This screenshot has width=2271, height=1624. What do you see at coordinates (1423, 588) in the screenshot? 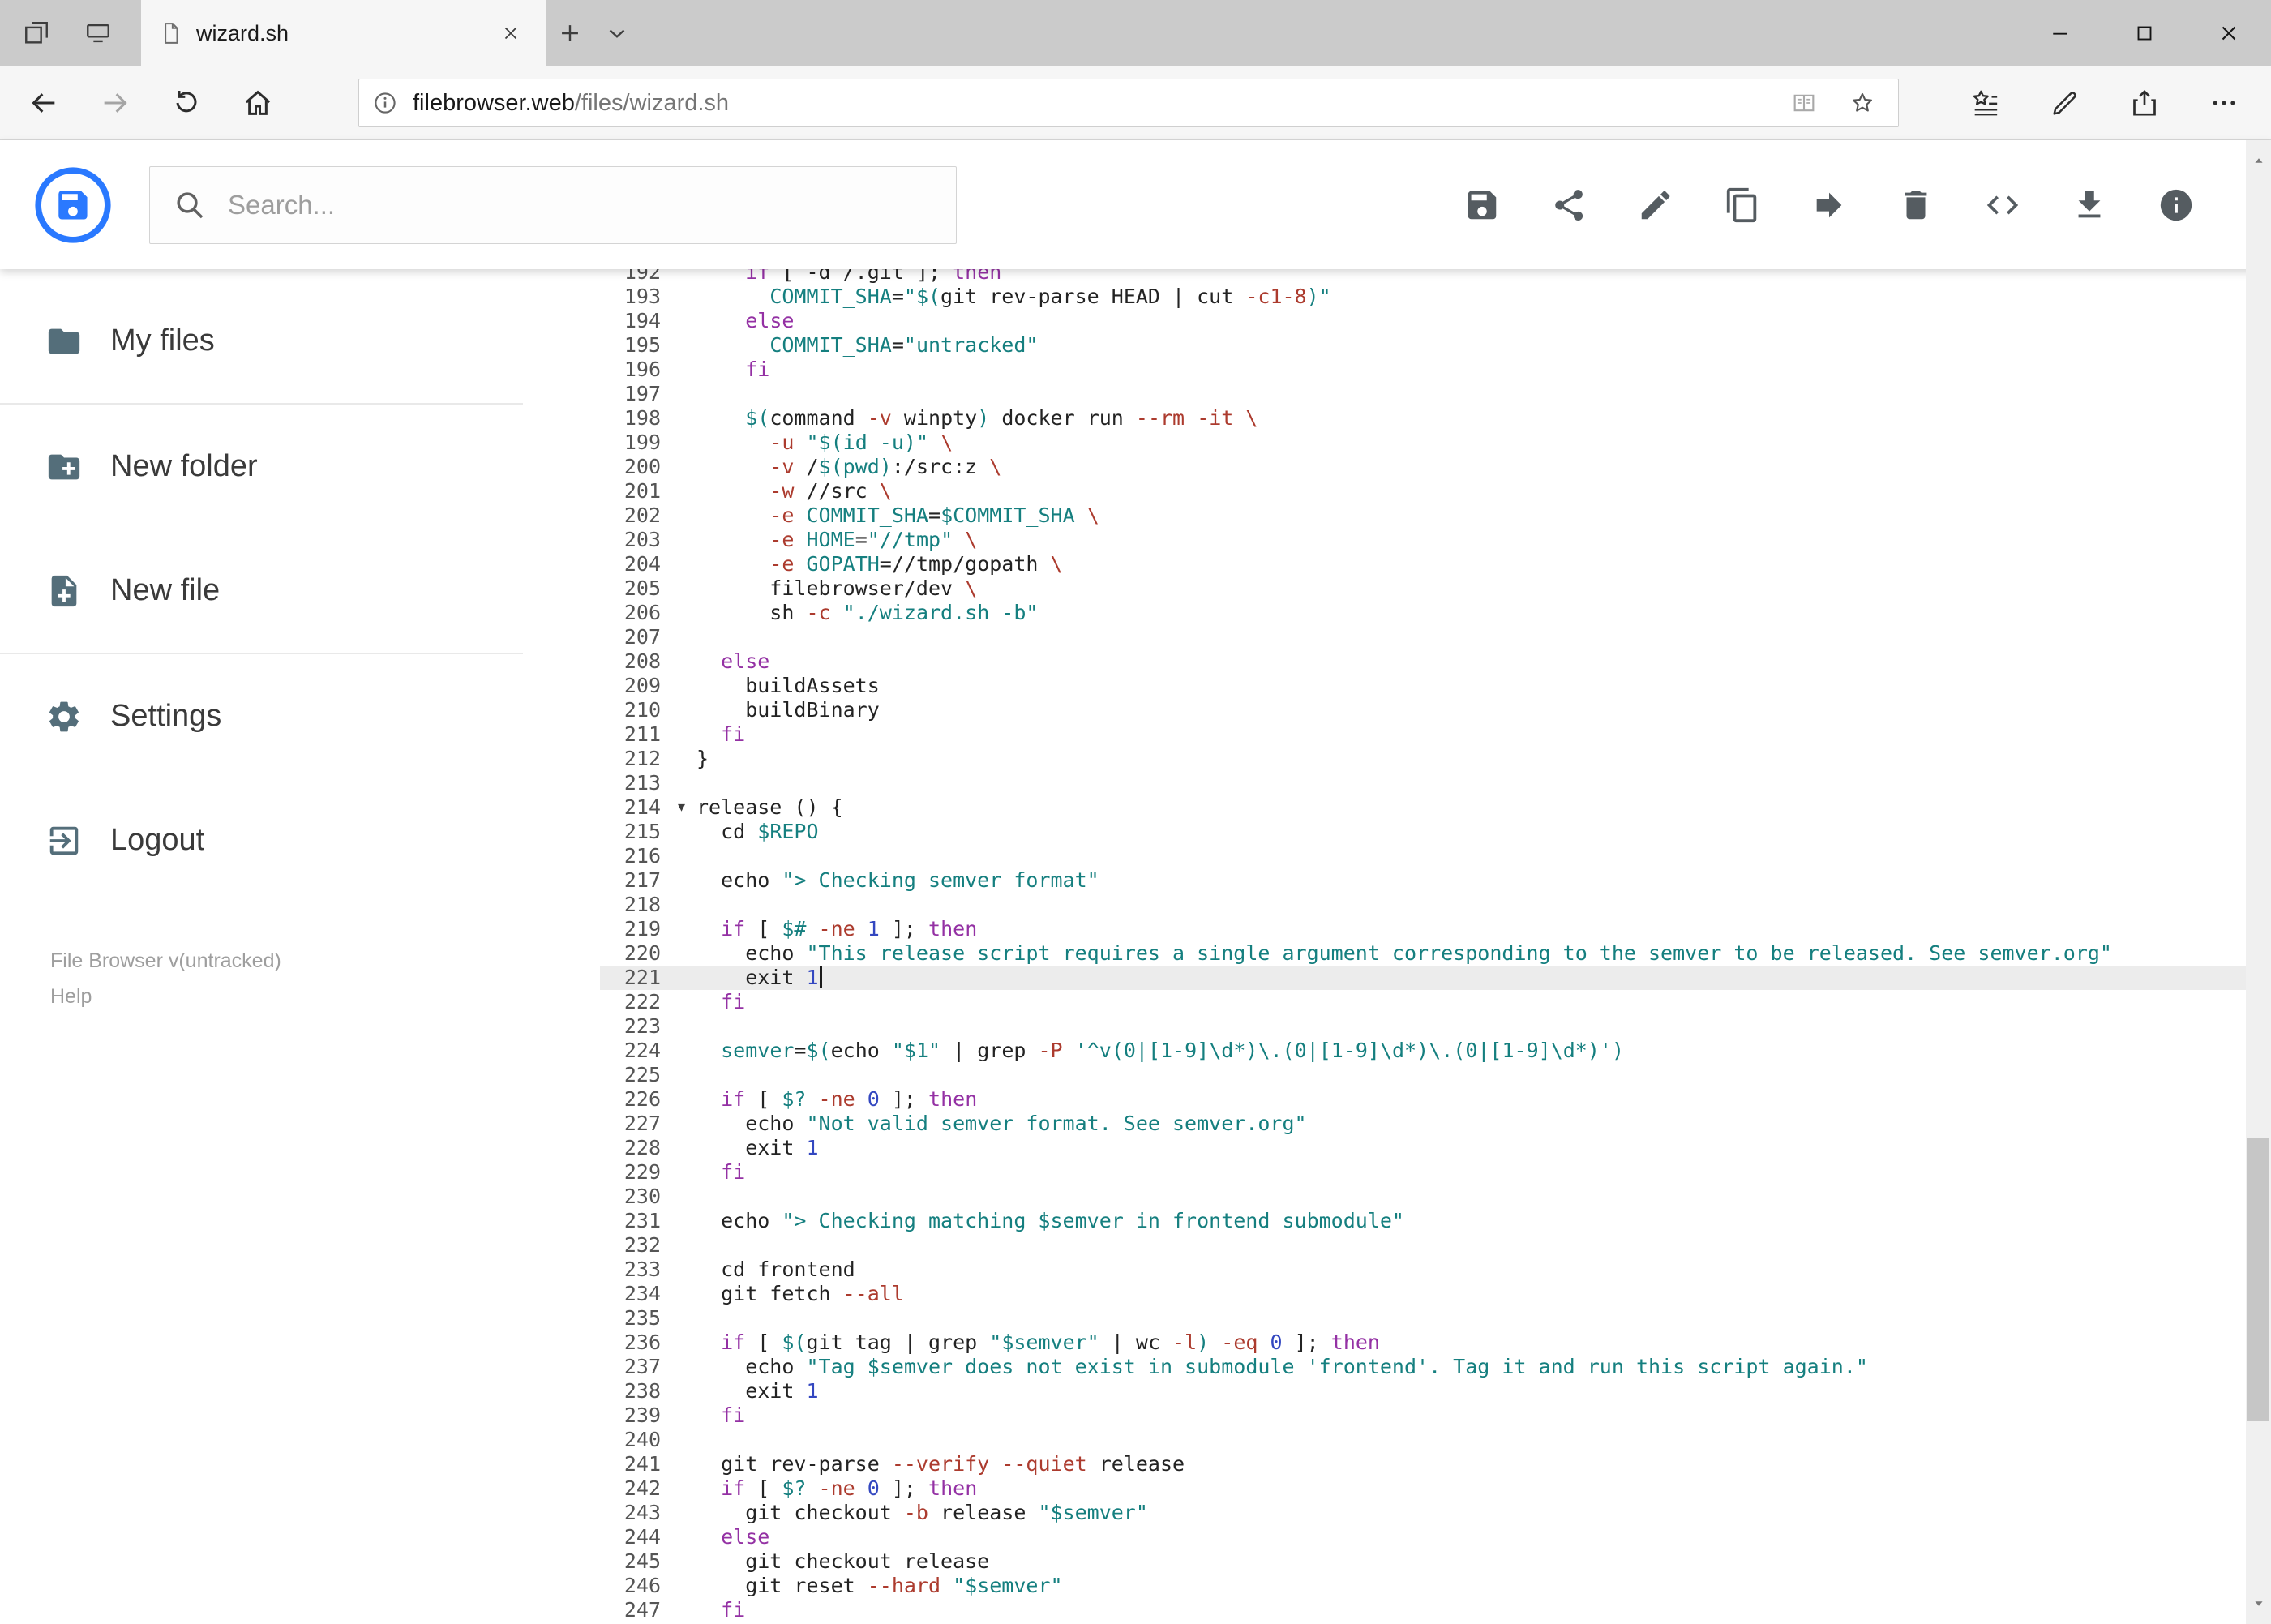
I see `code-line: 205 filebrowser/dev \` at bounding box center [1423, 588].